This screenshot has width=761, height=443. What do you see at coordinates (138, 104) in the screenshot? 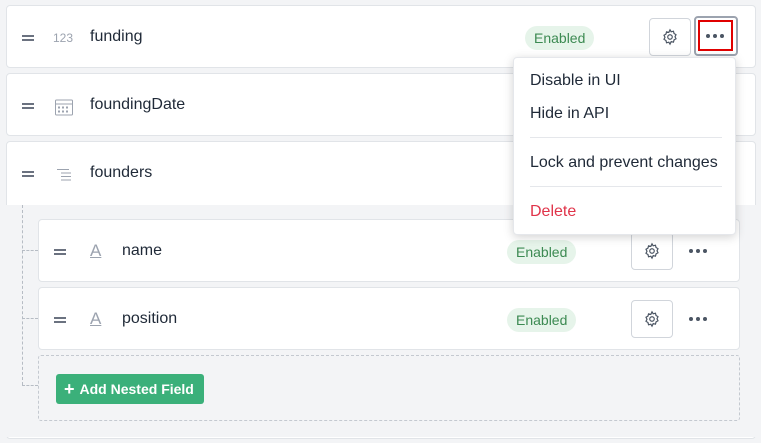
I see `field-name: foundingDate` at bounding box center [138, 104].